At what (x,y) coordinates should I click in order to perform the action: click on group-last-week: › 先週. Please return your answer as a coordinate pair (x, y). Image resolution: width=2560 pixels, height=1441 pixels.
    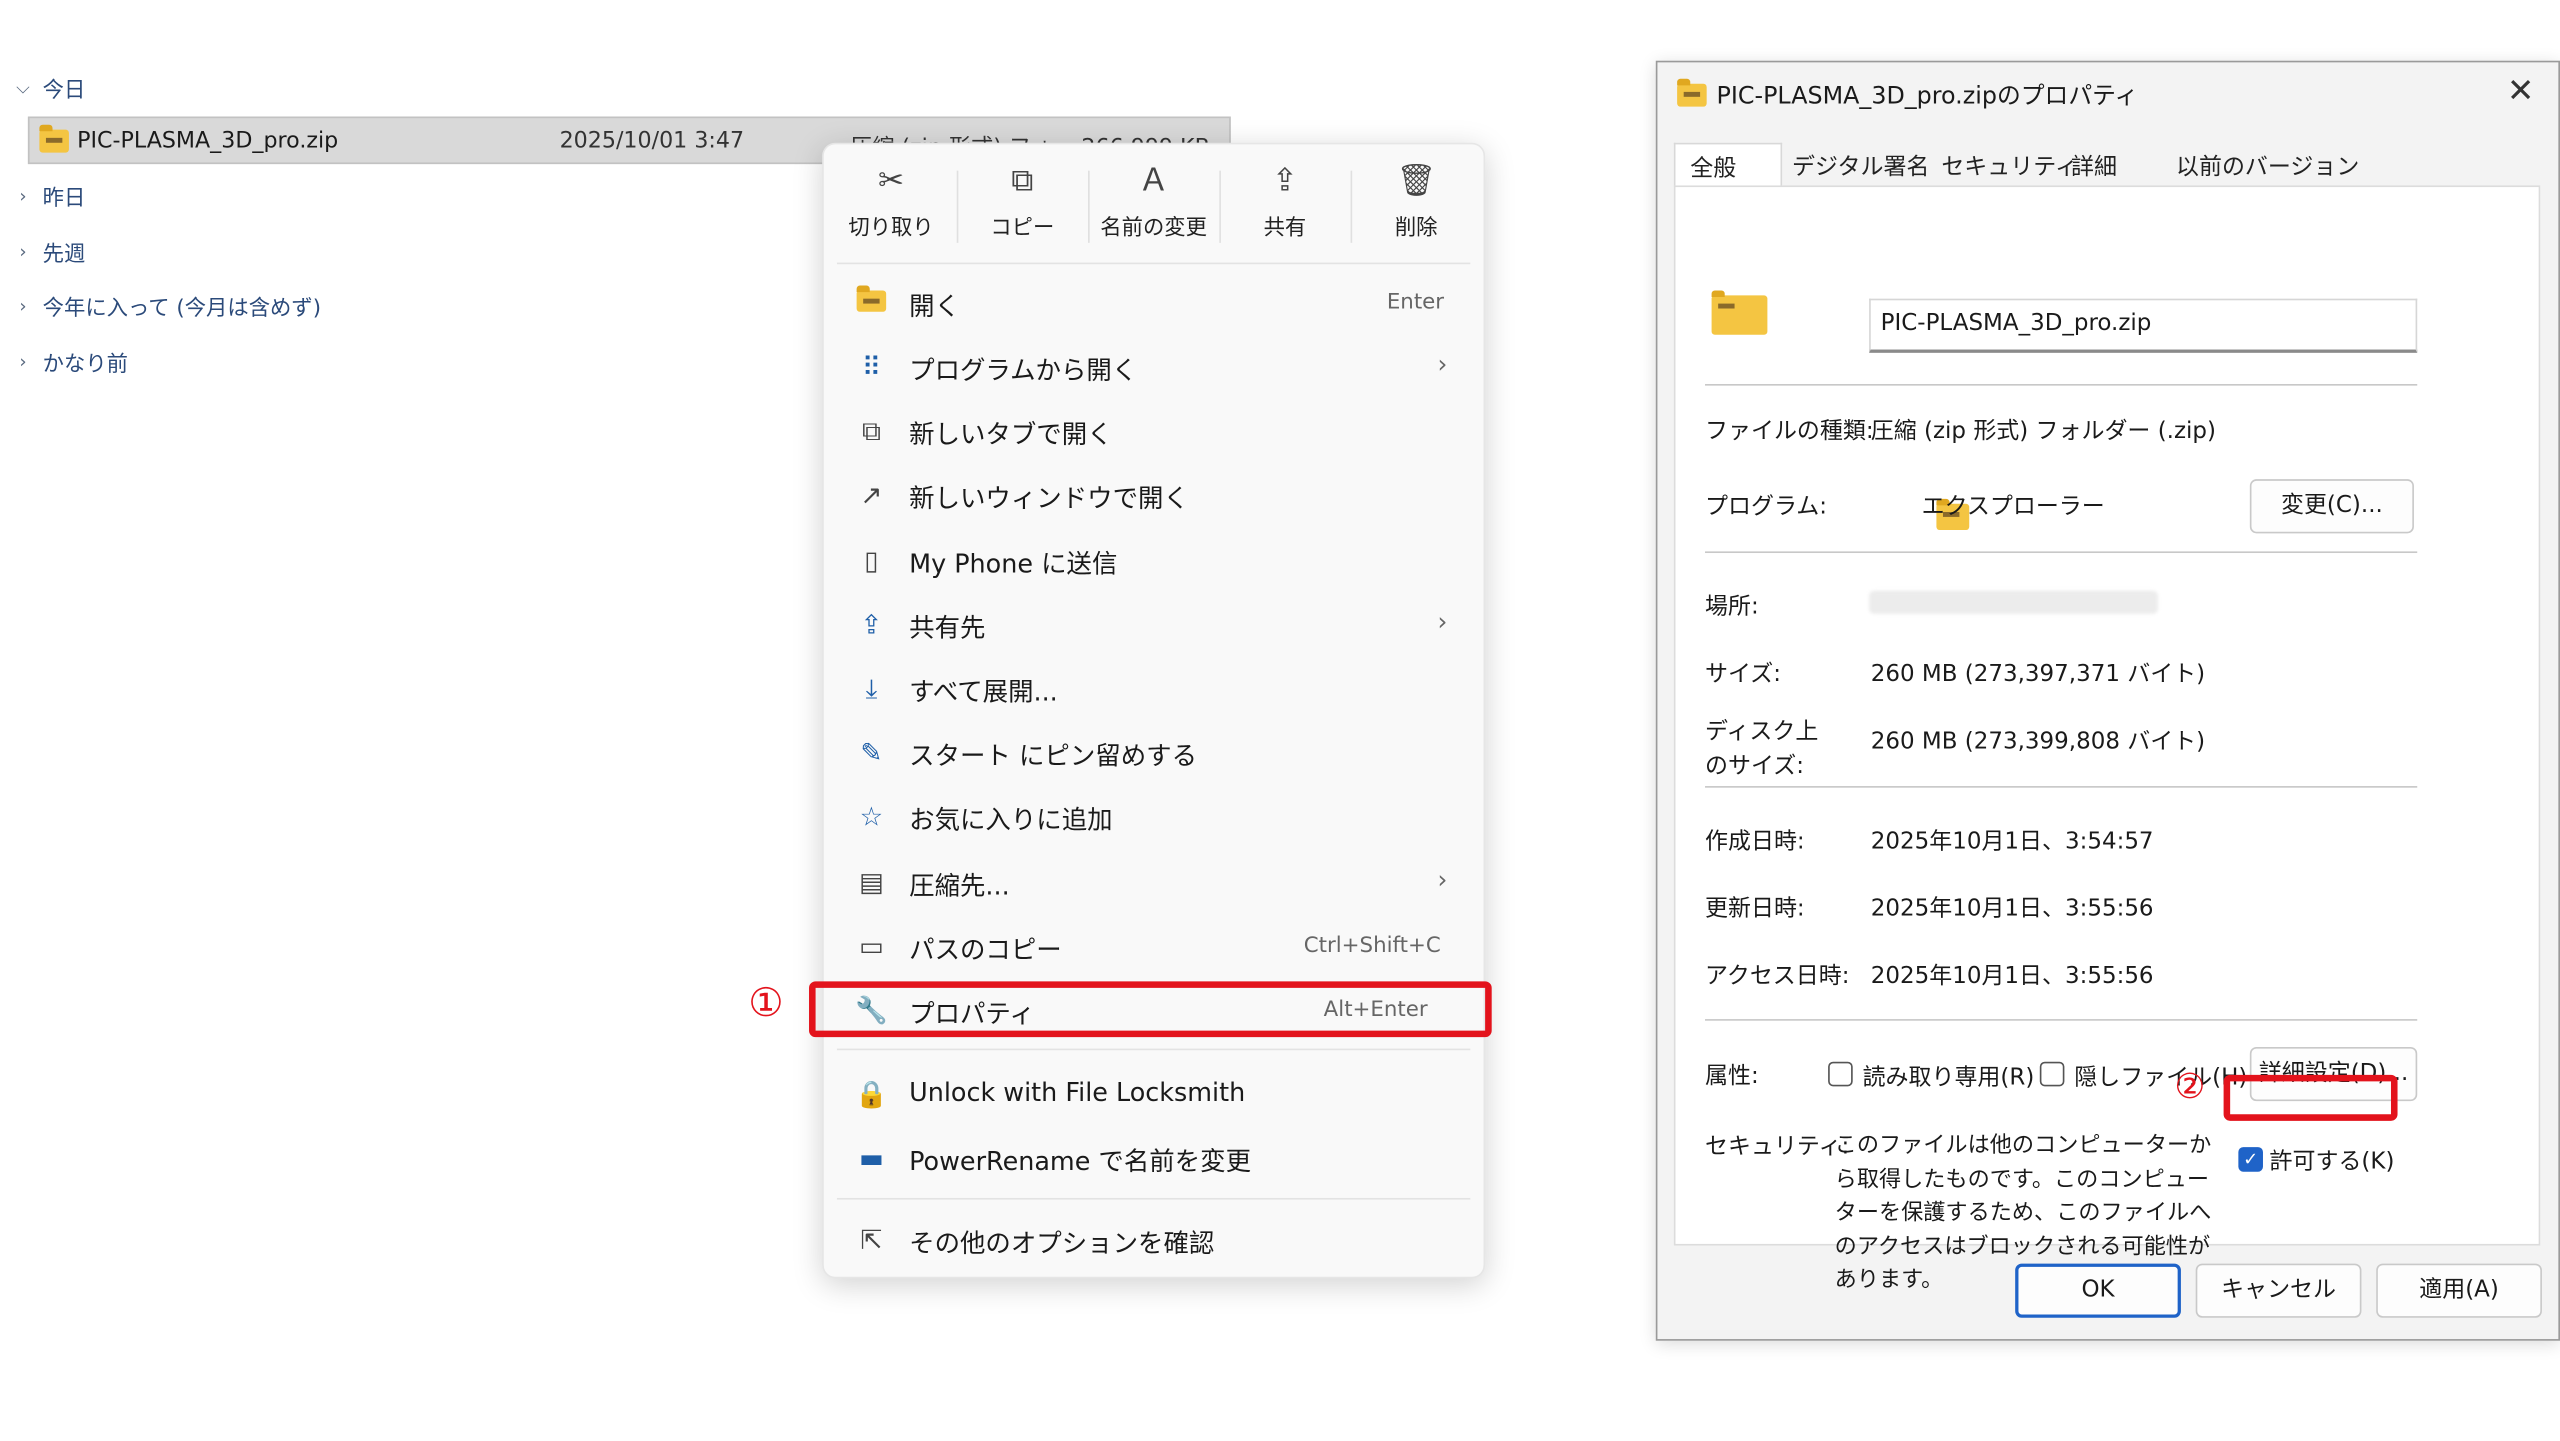
    Looking at the image, I should click on (49, 251).